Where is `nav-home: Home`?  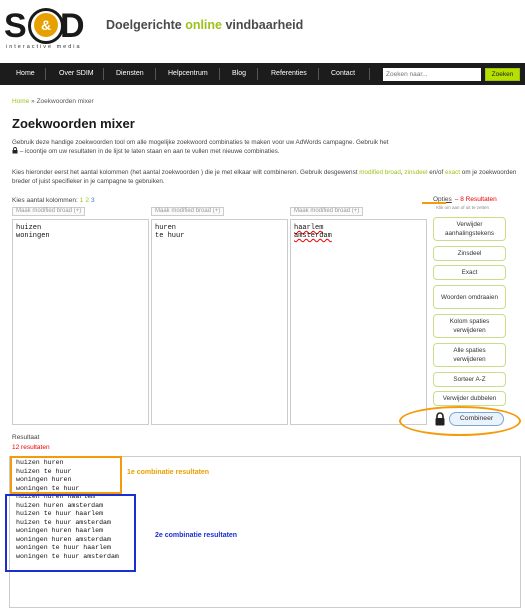 nav-home: Home is located at coordinates (25, 74).